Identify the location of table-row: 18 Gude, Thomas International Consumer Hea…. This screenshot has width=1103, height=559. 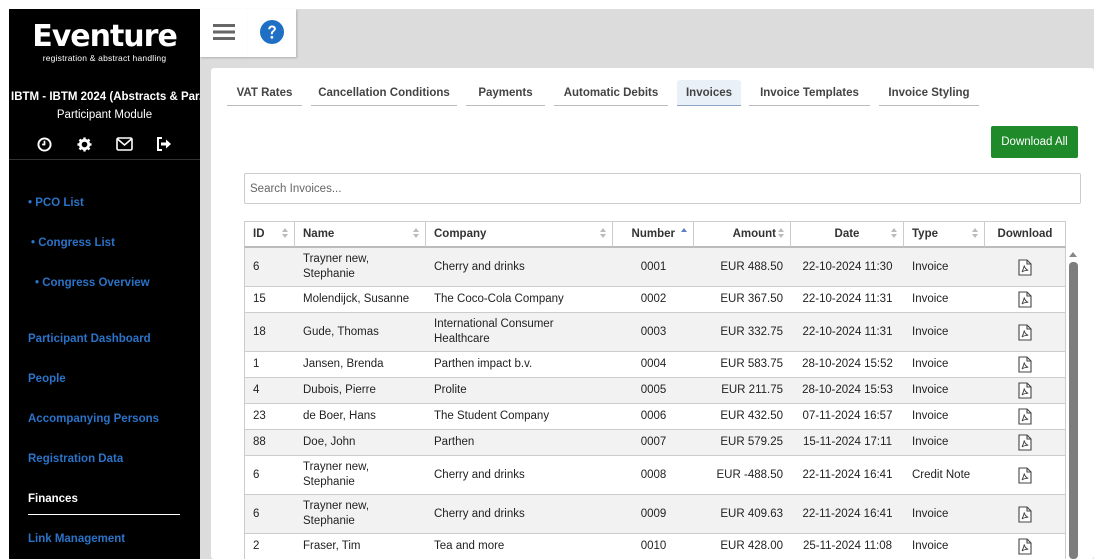
(655, 332).